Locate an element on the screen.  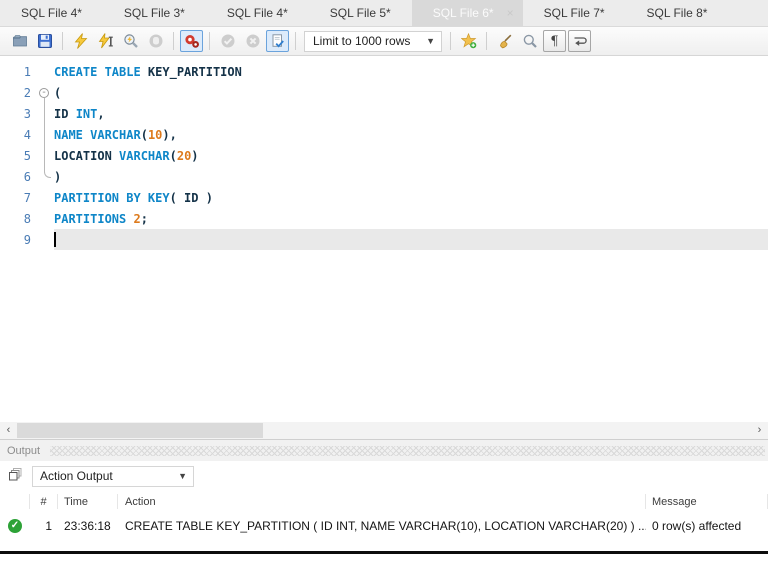
scrollbar-thumb is located at coordinates (140, 430).